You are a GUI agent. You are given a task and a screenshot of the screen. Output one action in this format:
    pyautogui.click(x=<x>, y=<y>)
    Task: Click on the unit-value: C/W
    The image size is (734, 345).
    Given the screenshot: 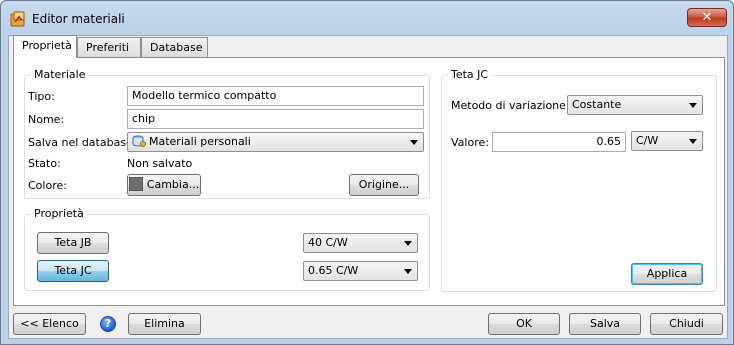 What is the action you would take?
    pyautogui.click(x=647, y=140)
    